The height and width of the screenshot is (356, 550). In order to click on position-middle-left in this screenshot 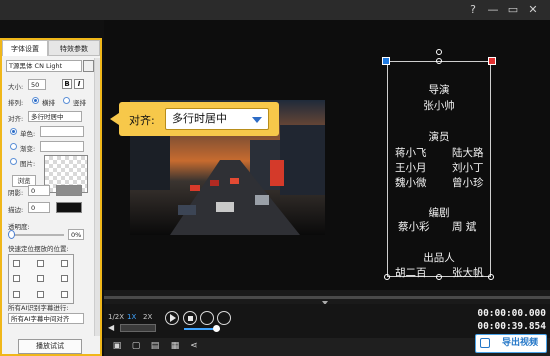, I will do `click(16, 278)`.